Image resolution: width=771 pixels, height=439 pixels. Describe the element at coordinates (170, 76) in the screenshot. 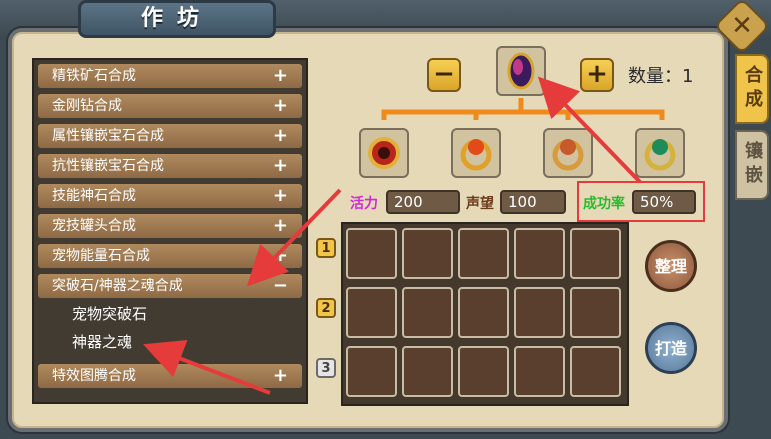

I see `recipe-item: 精铁矿石合成 +` at that location.